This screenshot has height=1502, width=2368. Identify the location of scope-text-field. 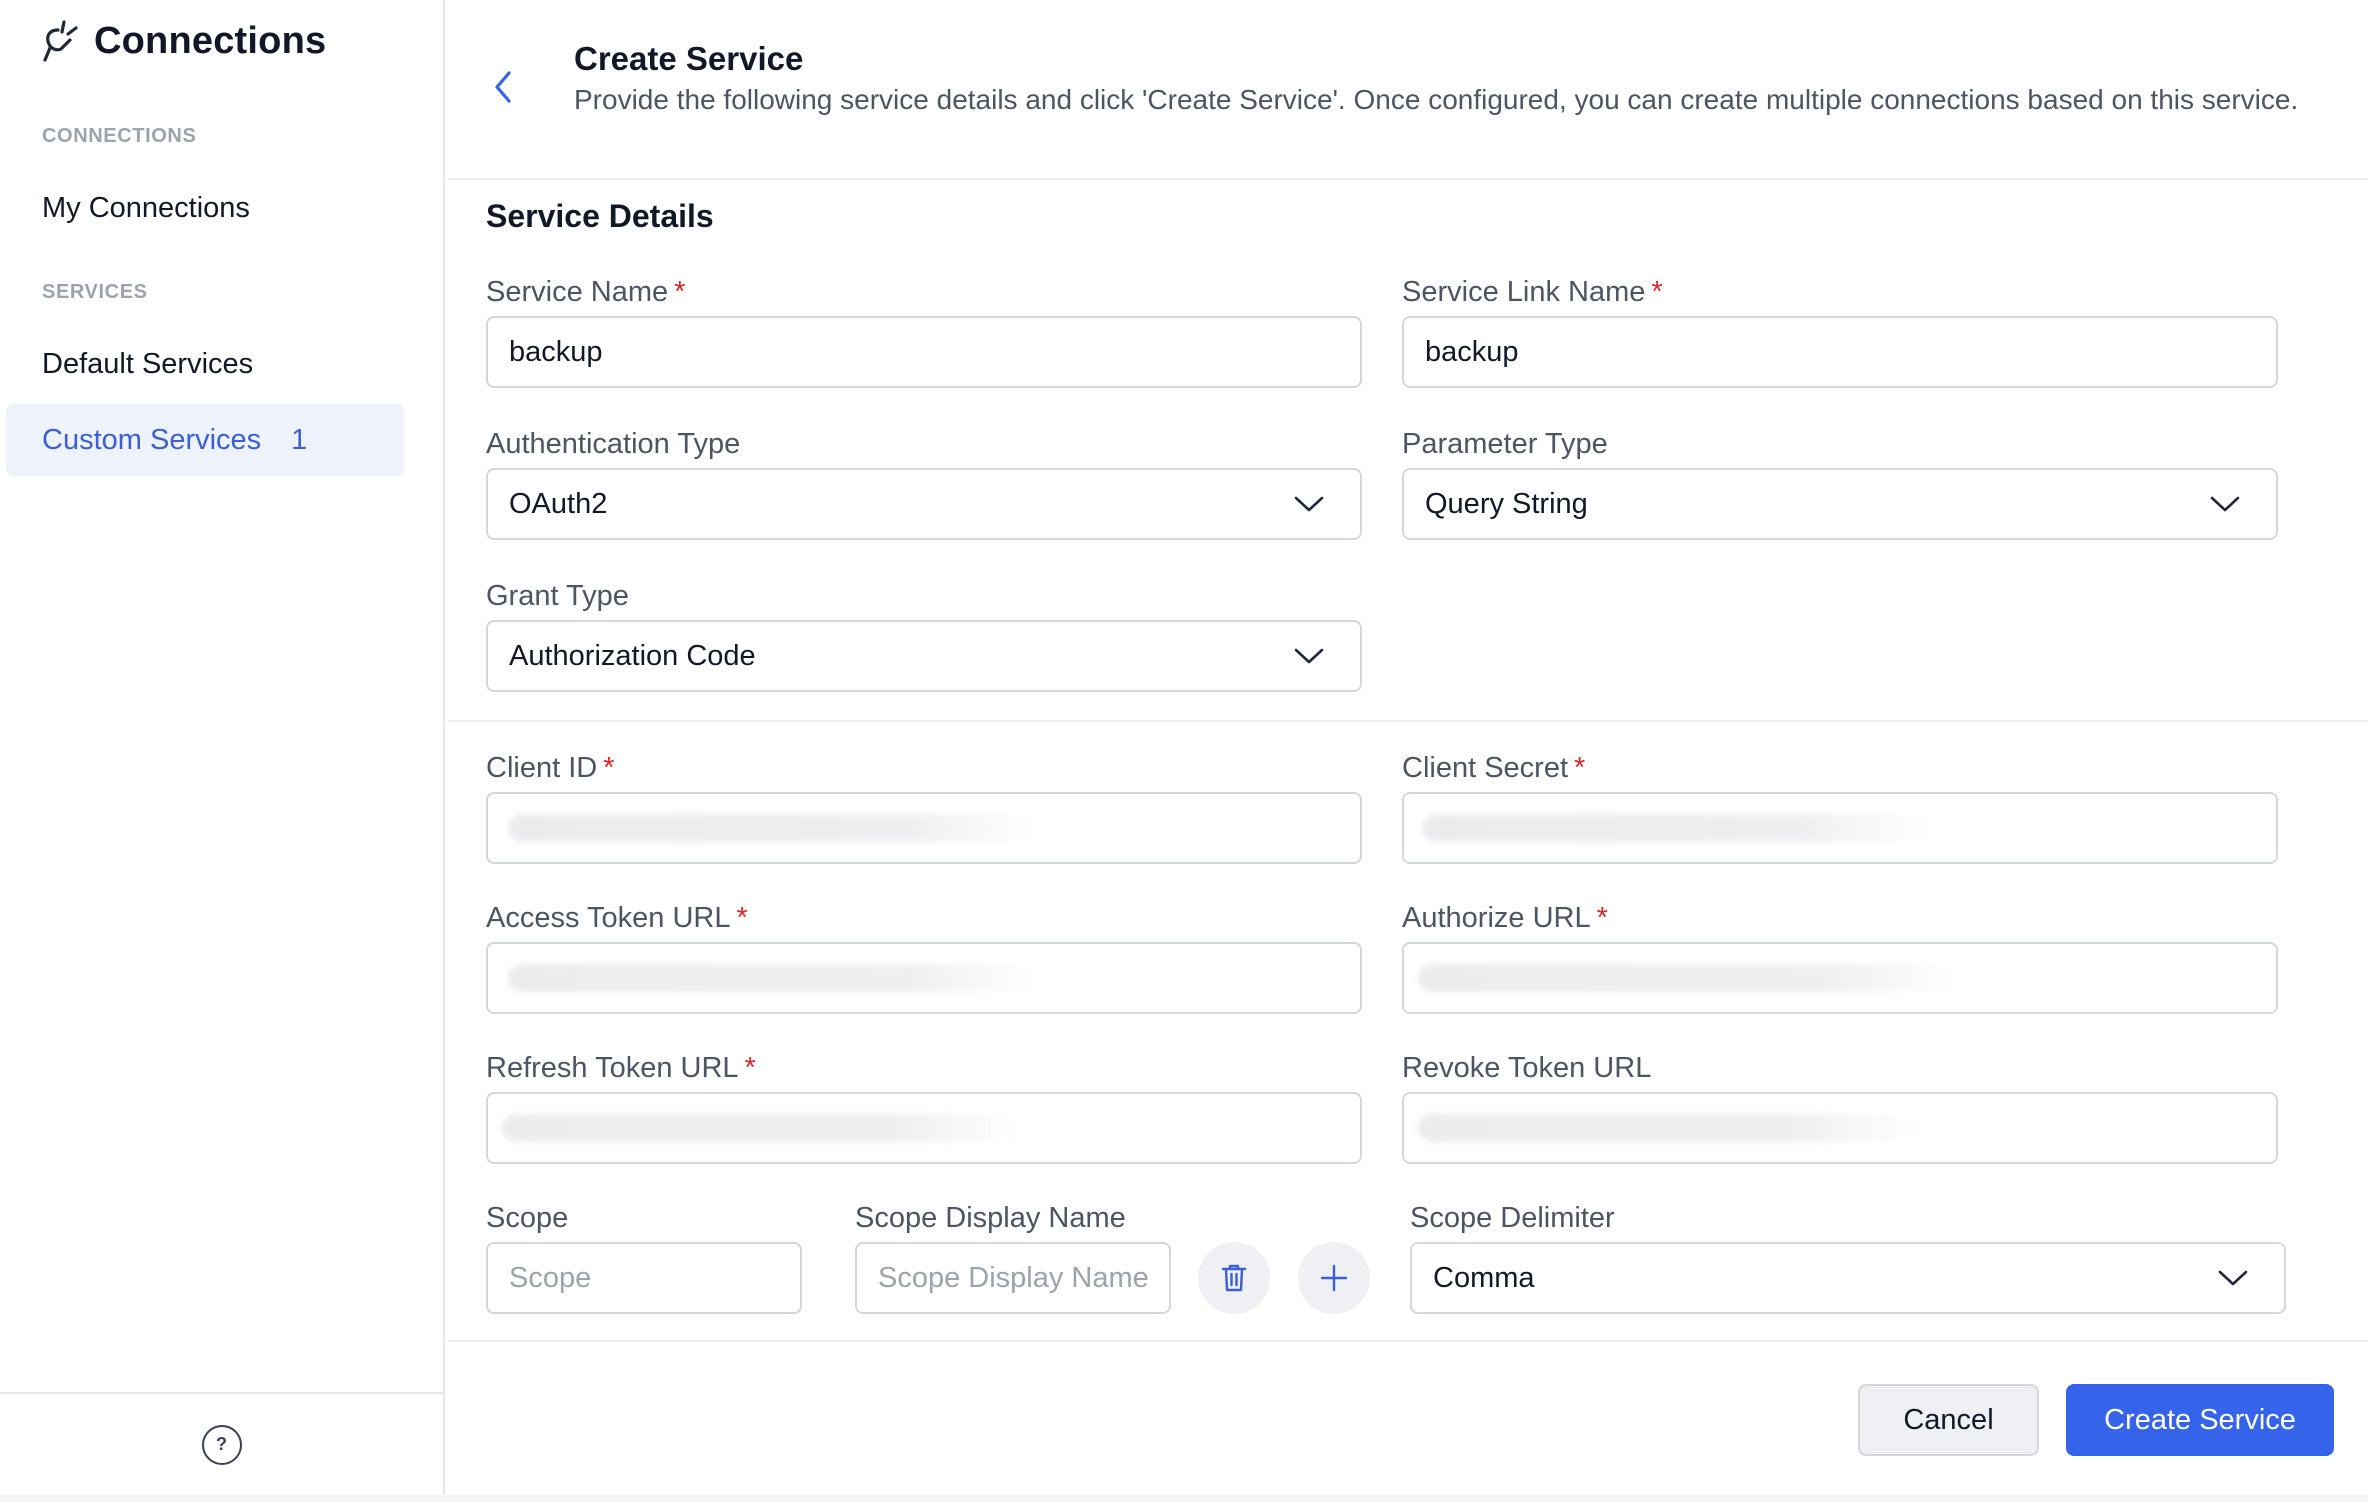
(654, 1278).